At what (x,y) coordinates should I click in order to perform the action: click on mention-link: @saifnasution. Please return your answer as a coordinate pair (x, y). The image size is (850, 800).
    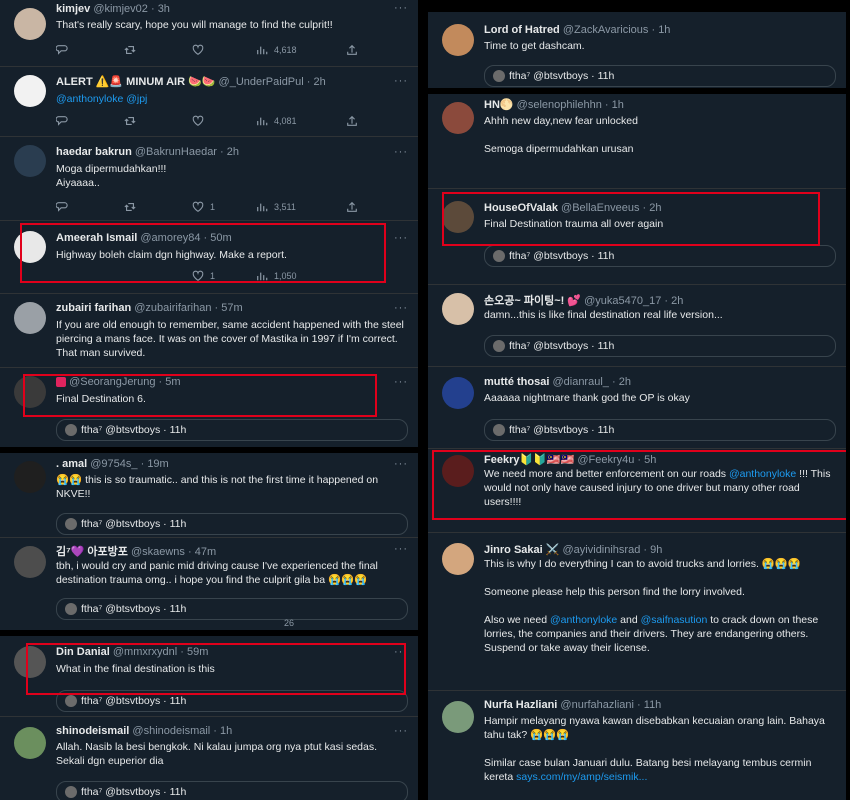
    Looking at the image, I should click on (674, 620).